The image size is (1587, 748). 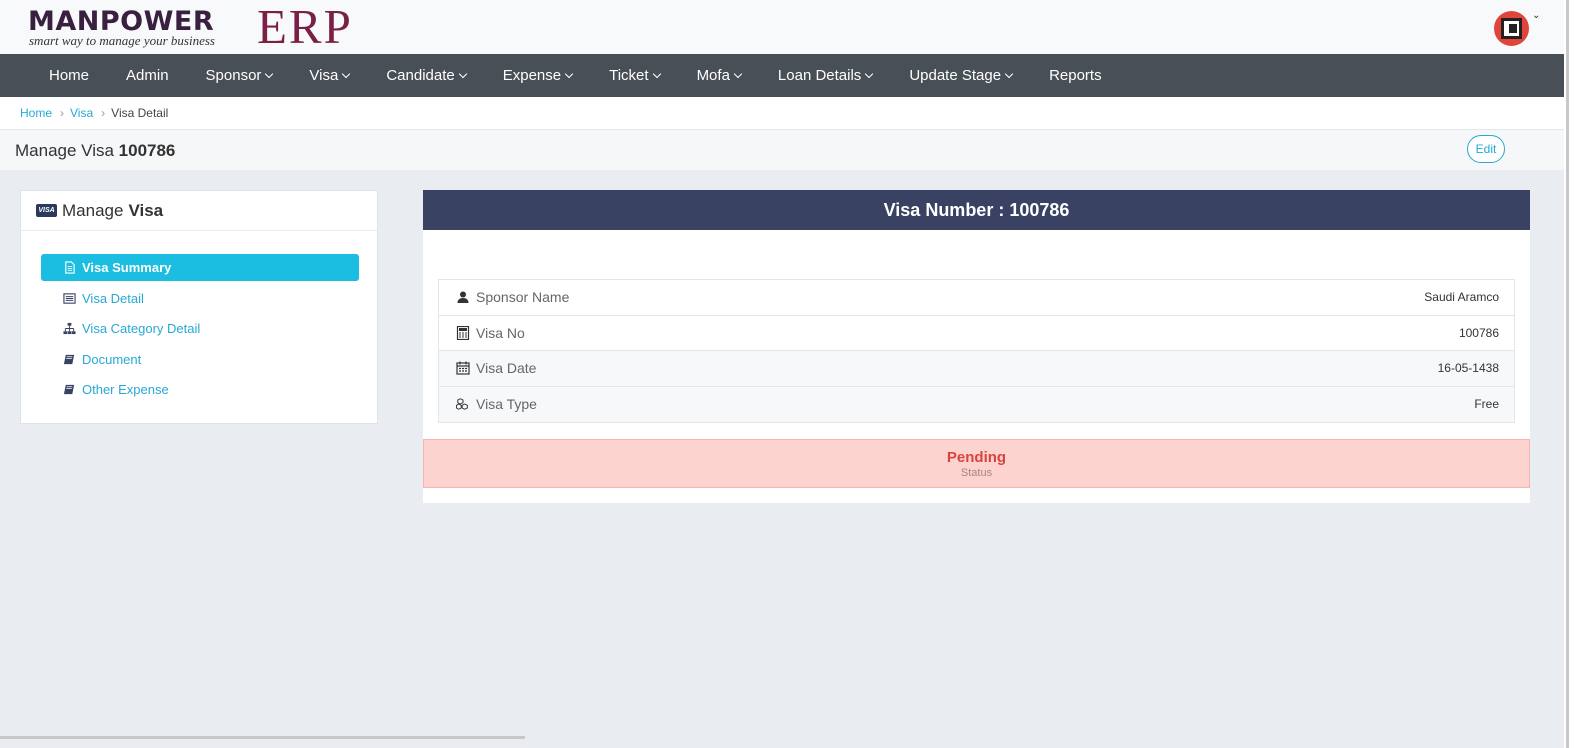 What do you see at coordinates (1478, 332) in the screenshot?
I see `detail-value: 100786` at bounding box center [1478, 332].